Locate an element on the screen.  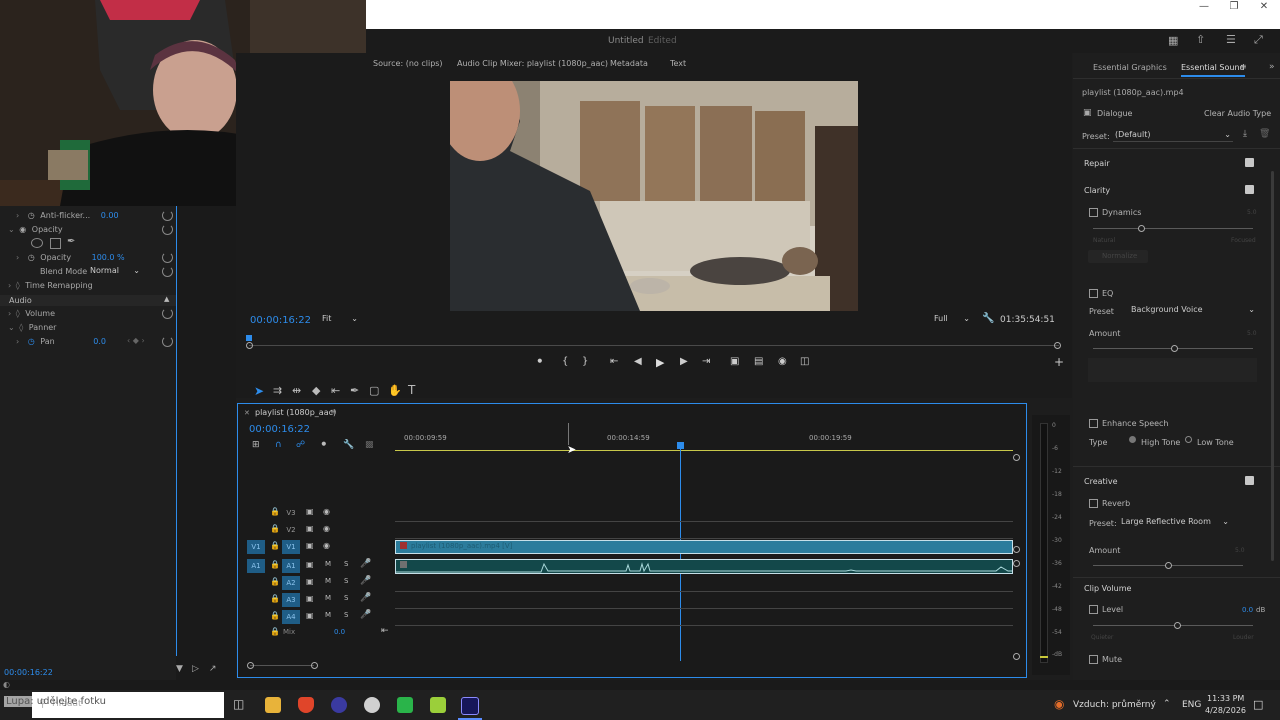
blend-mode-select: Normal ⌄ is located at coordinates (116, 270).